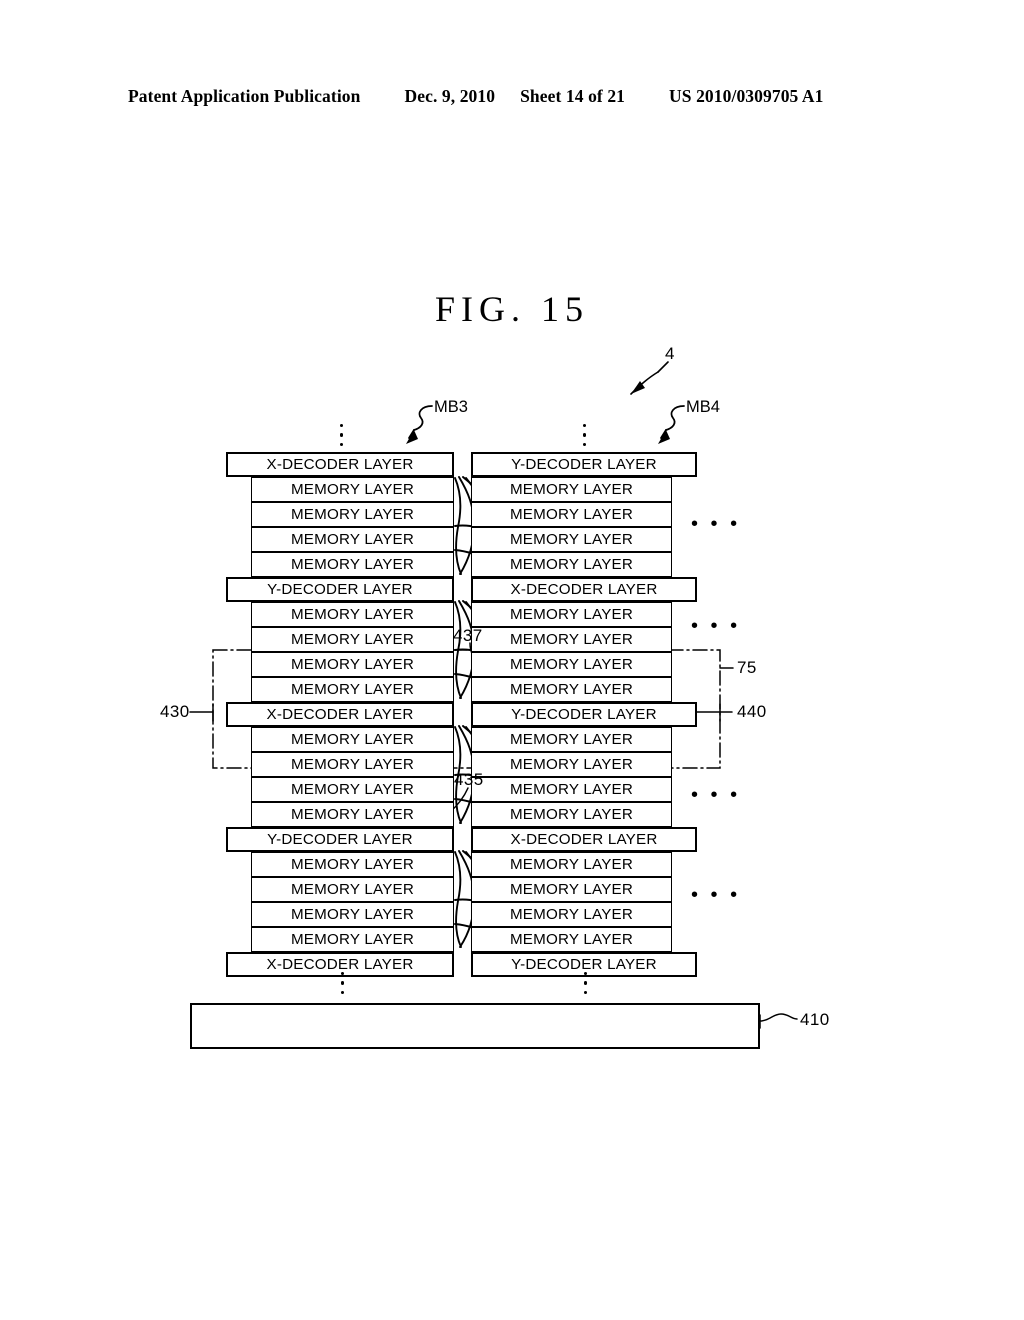  Describe the element at coordinates (175, 711) in the screenshot. I see `ref-label-430: 430` at that location.